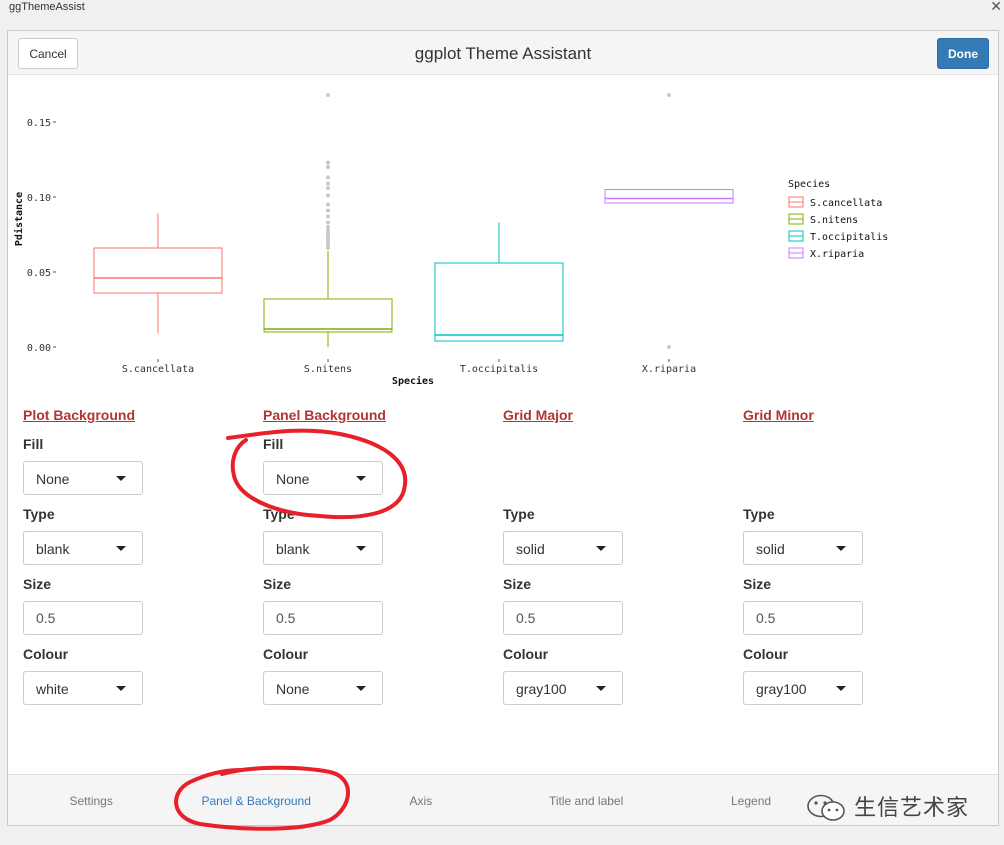 The image size is (1004, 845). What do you see at coordinates (849, 237) in the screenshot?
I see `legend-label: T.occipitalis` at bounding box center [849, 237].